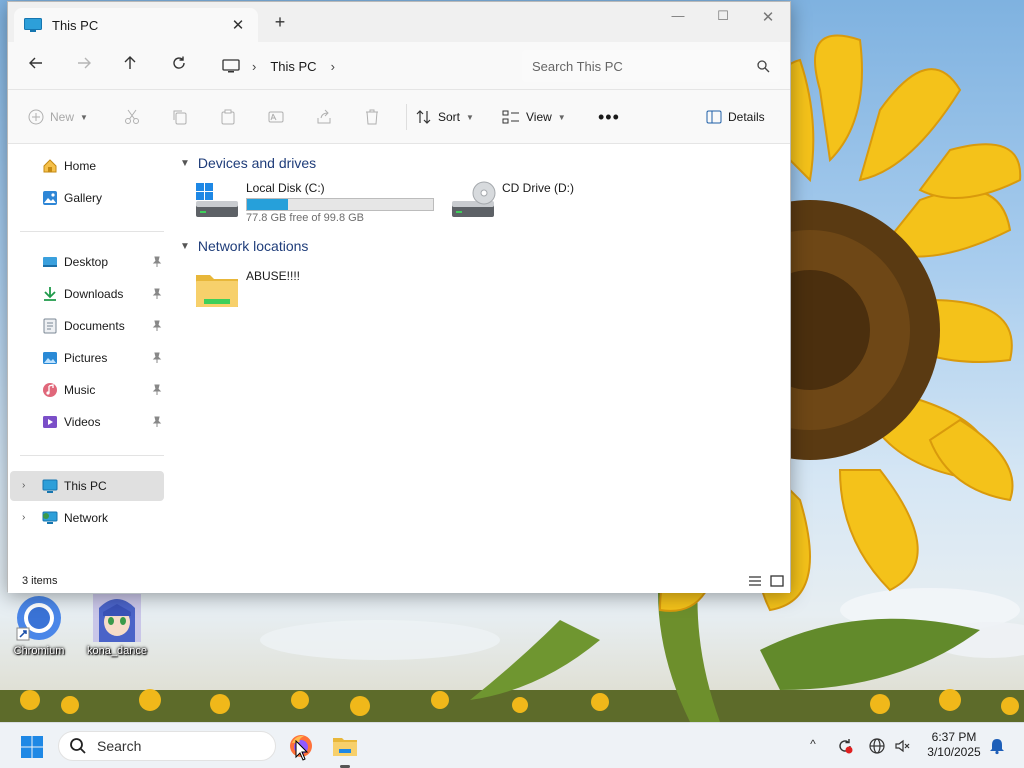  Describe the element at coordinates (768, 17) in the screenshot. I see `close-button: ✕` at that location.